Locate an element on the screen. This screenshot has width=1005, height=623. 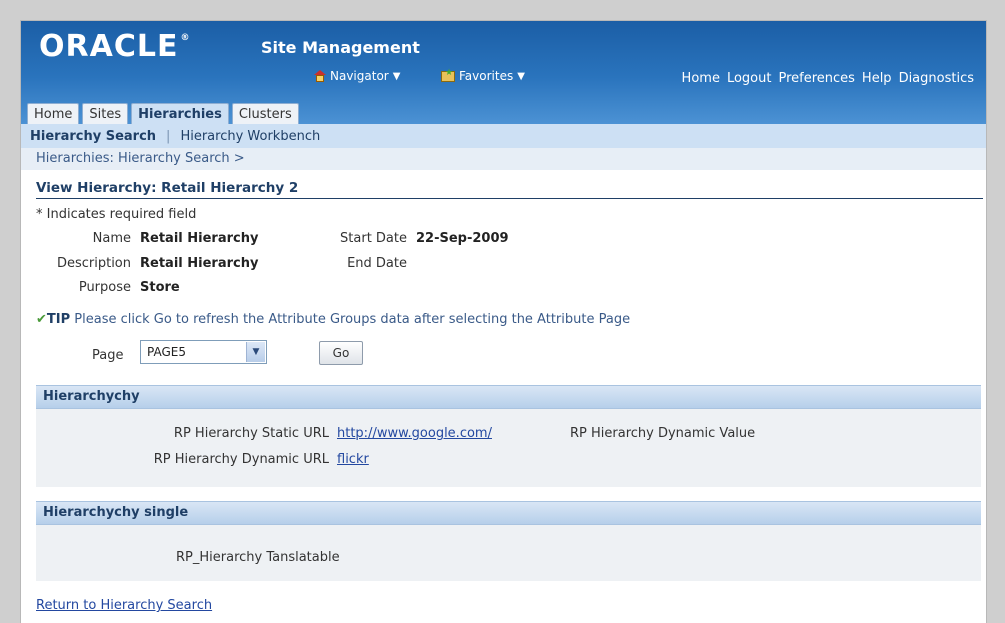
global-link-logout: Logout is located at coordinates (749, 78).